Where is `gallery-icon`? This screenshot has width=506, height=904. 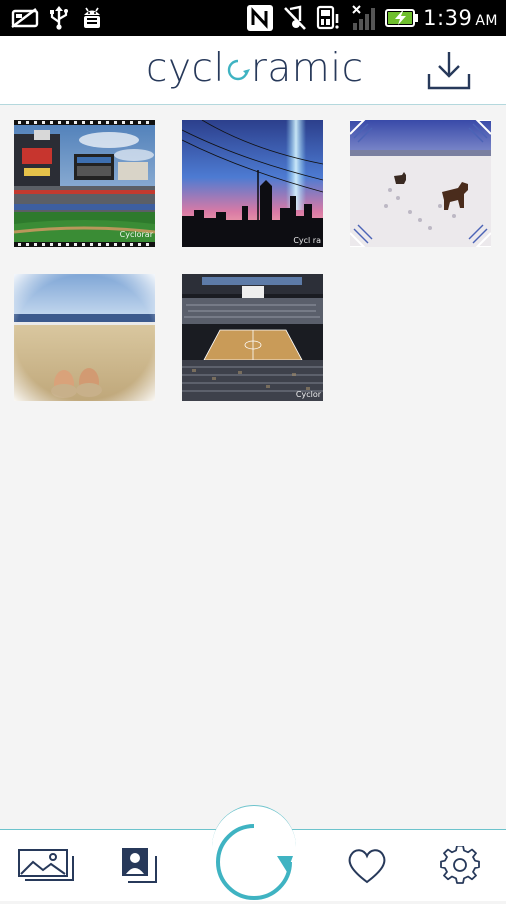
gallery-icon is located at coordinates (46, 865).